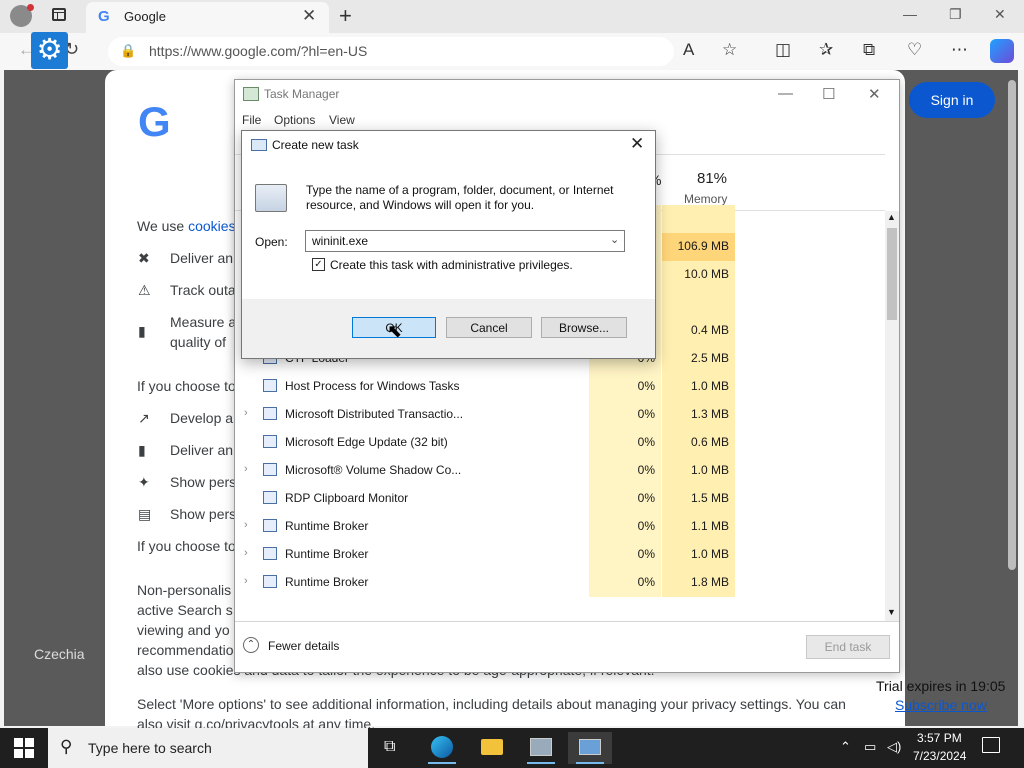  I want to click on process-row: RDP Clipboard Monitor 0% 1.5 MB, so click(560, 499).